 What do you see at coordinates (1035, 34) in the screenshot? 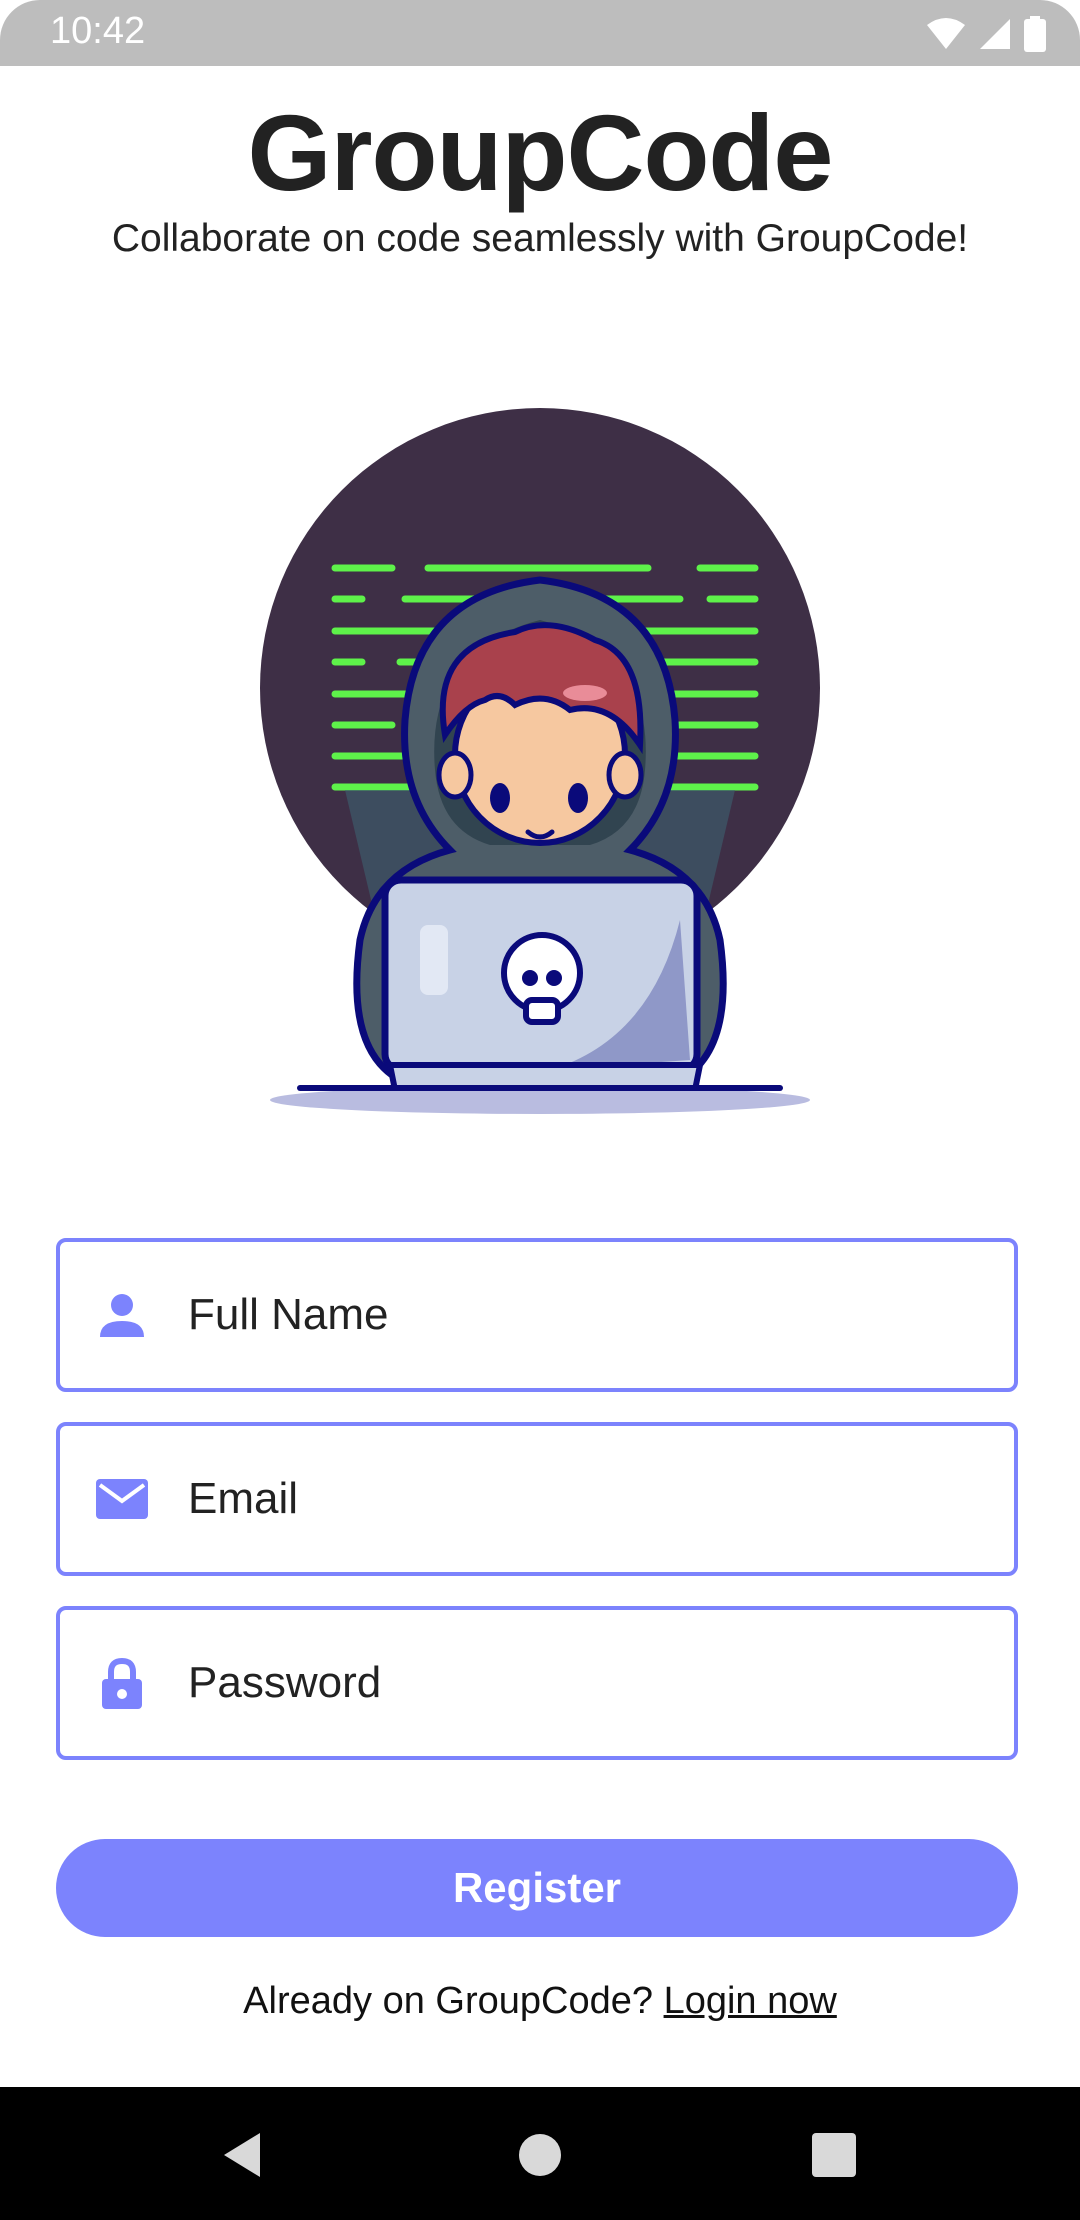
I see `battery-icon` at bounding box center [1035, 34].